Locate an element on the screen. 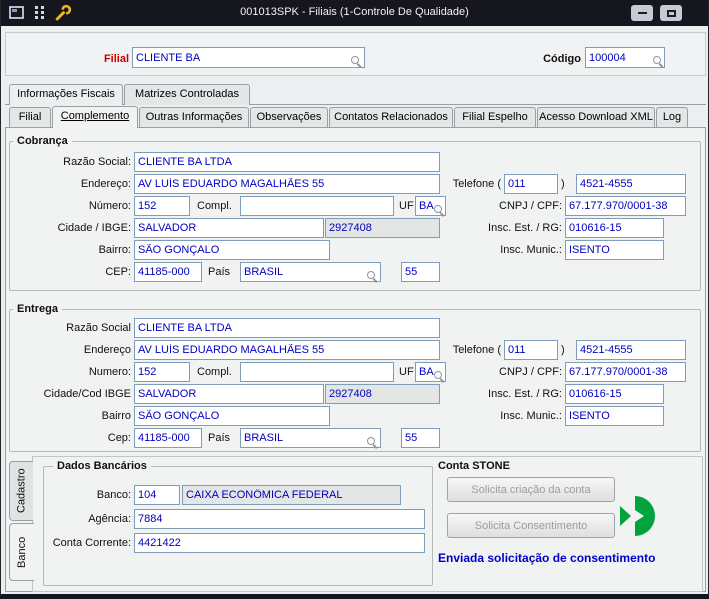 Image resolution: width=709 pixels, height=599 pixels. cobranca-razao-social-input is located at coordinates (287, 162).